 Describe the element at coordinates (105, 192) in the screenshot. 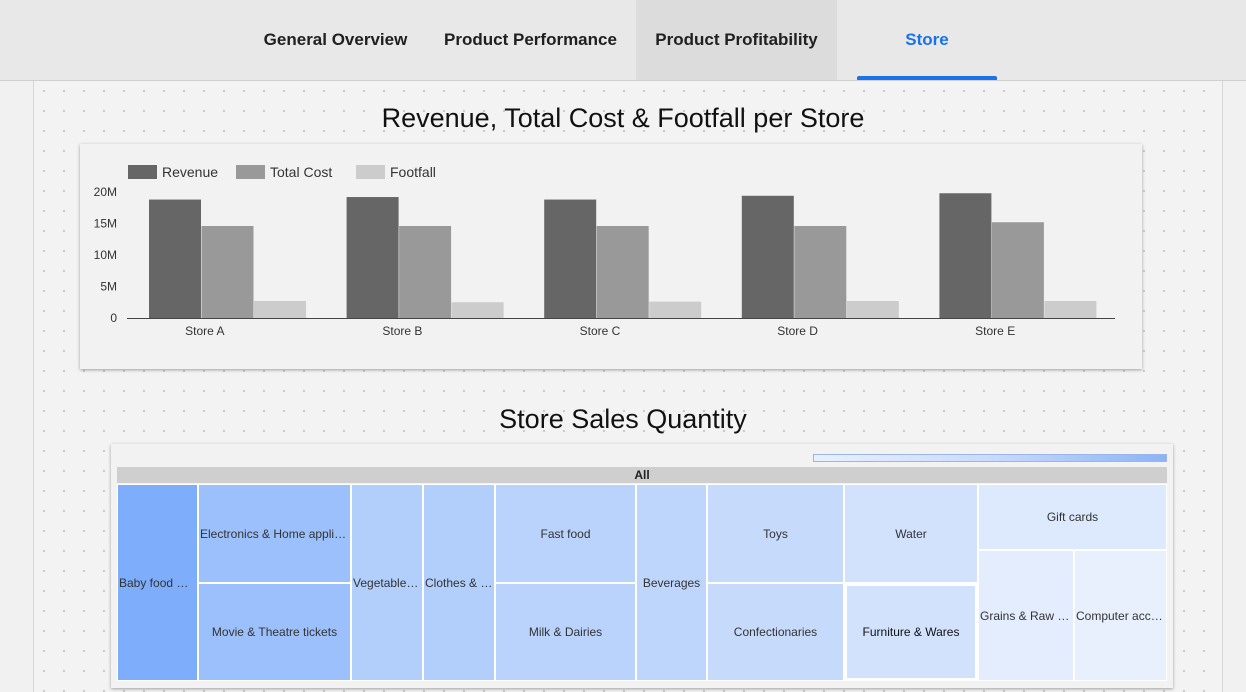

I see `y-tick-label: 20M` at that location.